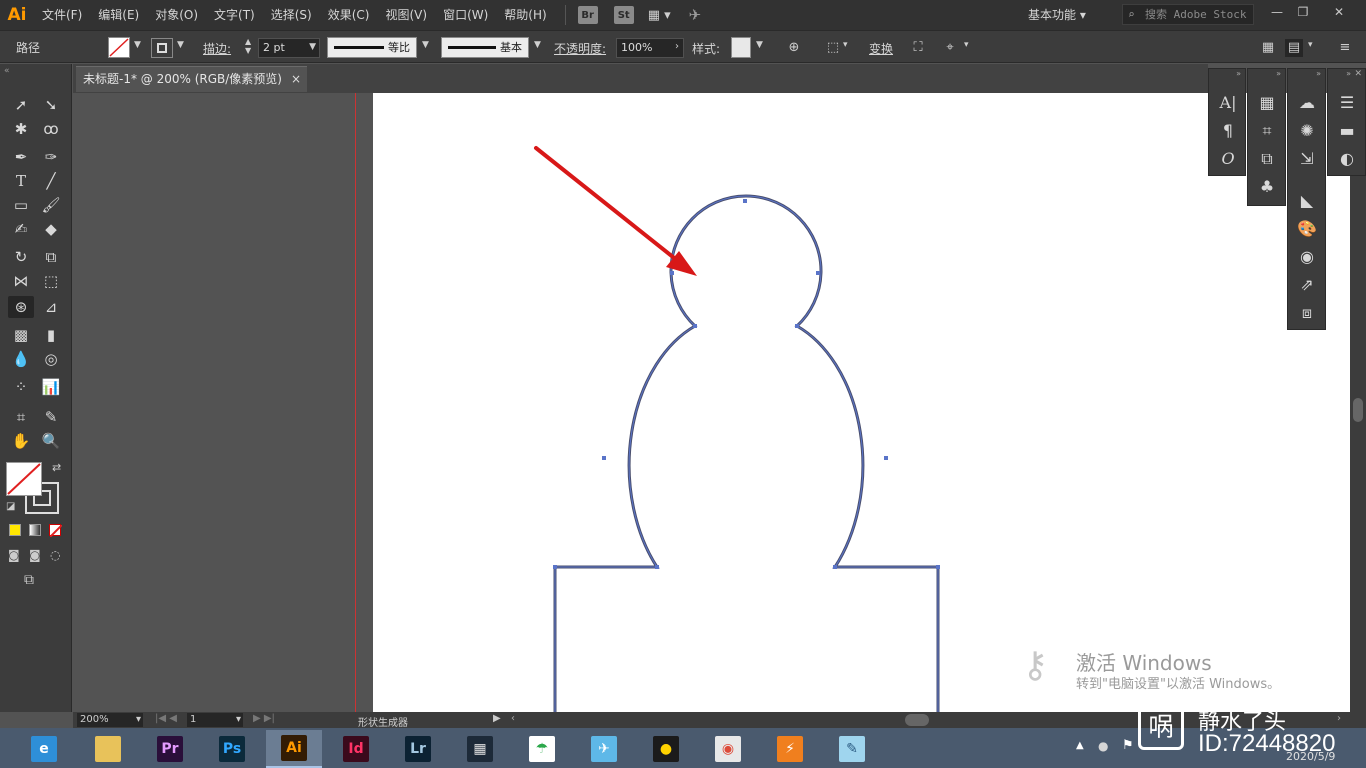 The width and height of the screenshot is (1366, 768). What do you see at coordinates (537, 45) in the screenshot?
I see `brush-dropdown-icon: ▼` at bounding box center [537, 45].